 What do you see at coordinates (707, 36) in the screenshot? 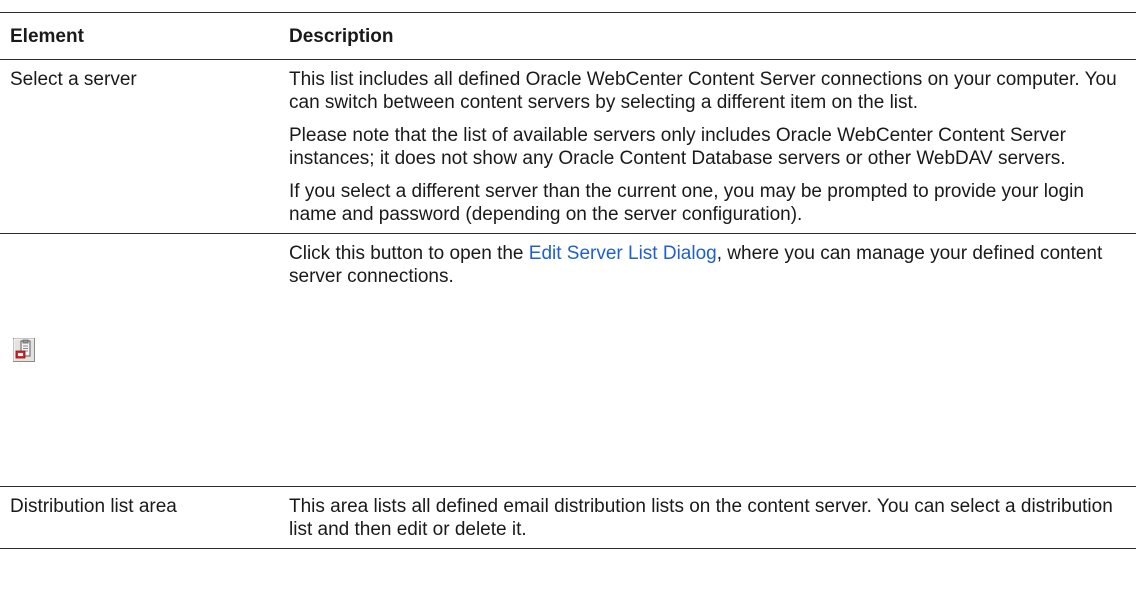
I see `column-header-description: Description` at bounding box center [707, 36].